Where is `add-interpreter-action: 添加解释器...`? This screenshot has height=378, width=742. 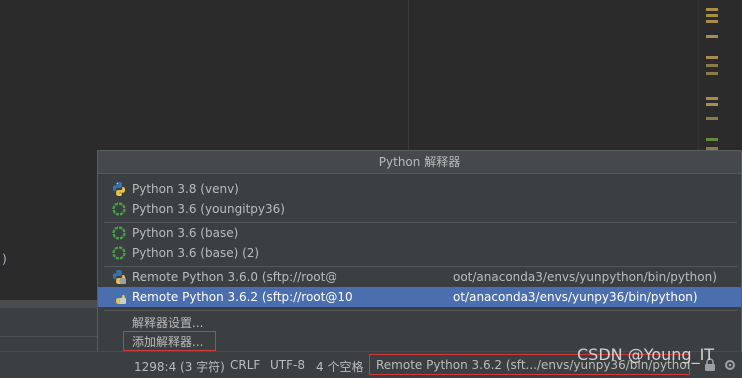
add-interpreter-action: 添加解释器... is located at coordinates (167, 341).